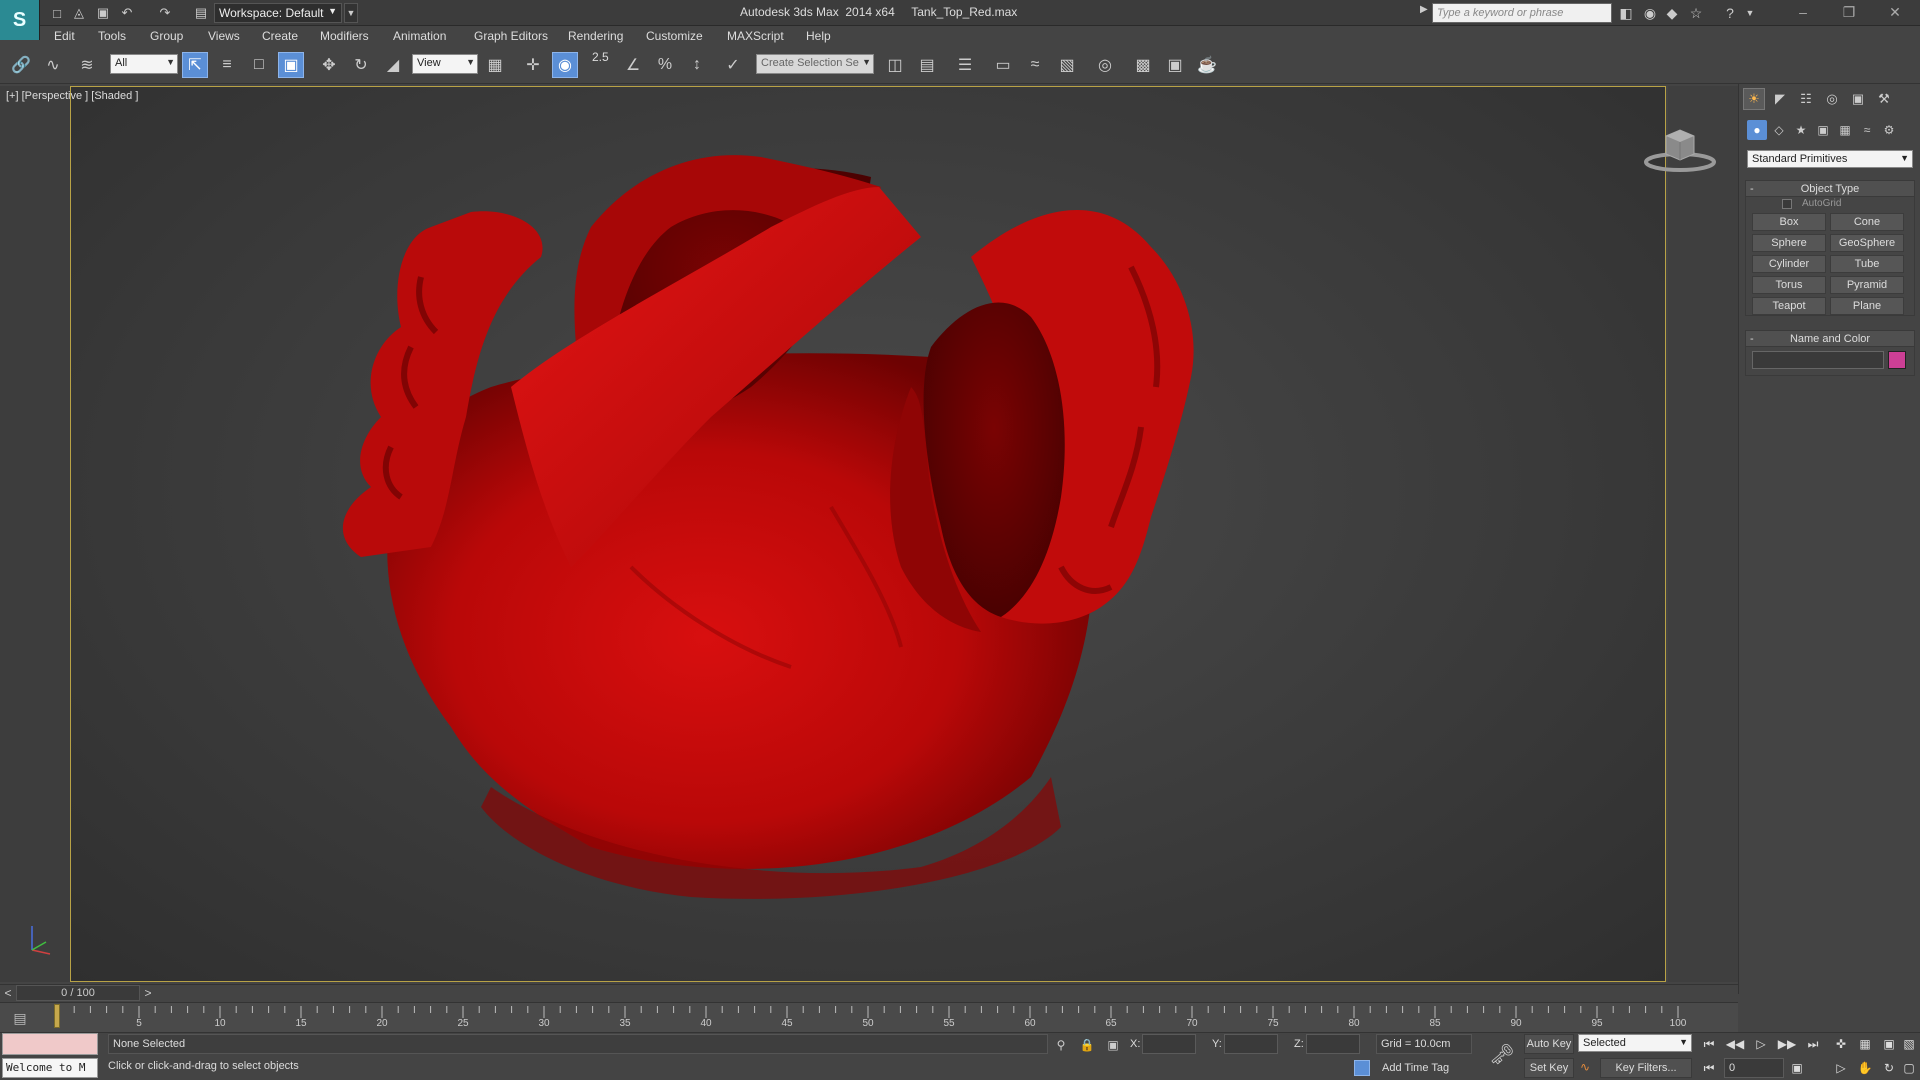  I want to click on maximize-viewport-icon: ▢, so click(1909, 1068).